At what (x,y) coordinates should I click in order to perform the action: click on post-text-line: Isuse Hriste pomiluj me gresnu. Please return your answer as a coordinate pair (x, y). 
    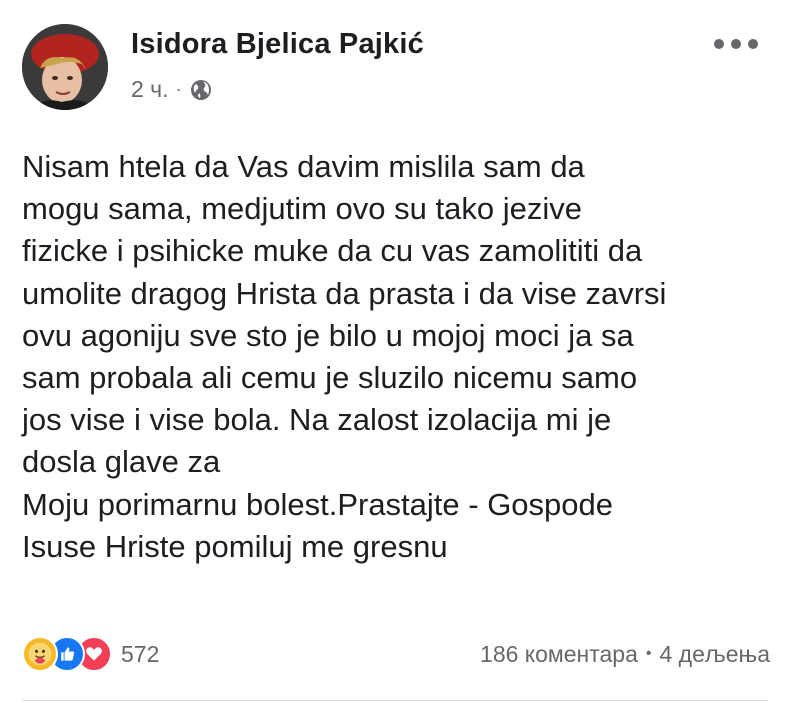
    Looking at the image, I should click on (235, 546).